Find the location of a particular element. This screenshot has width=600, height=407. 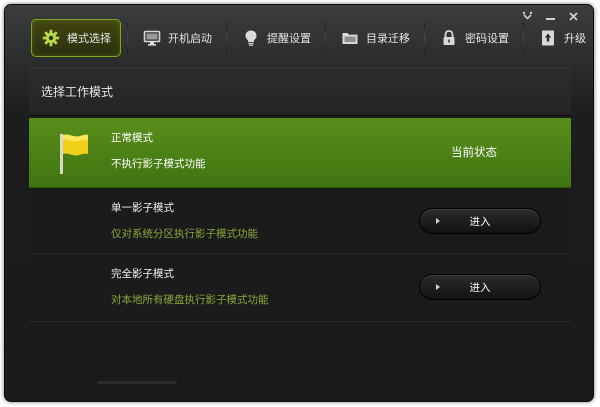

panel-header: 选择工作模式 is located at coordinates (300, 92).